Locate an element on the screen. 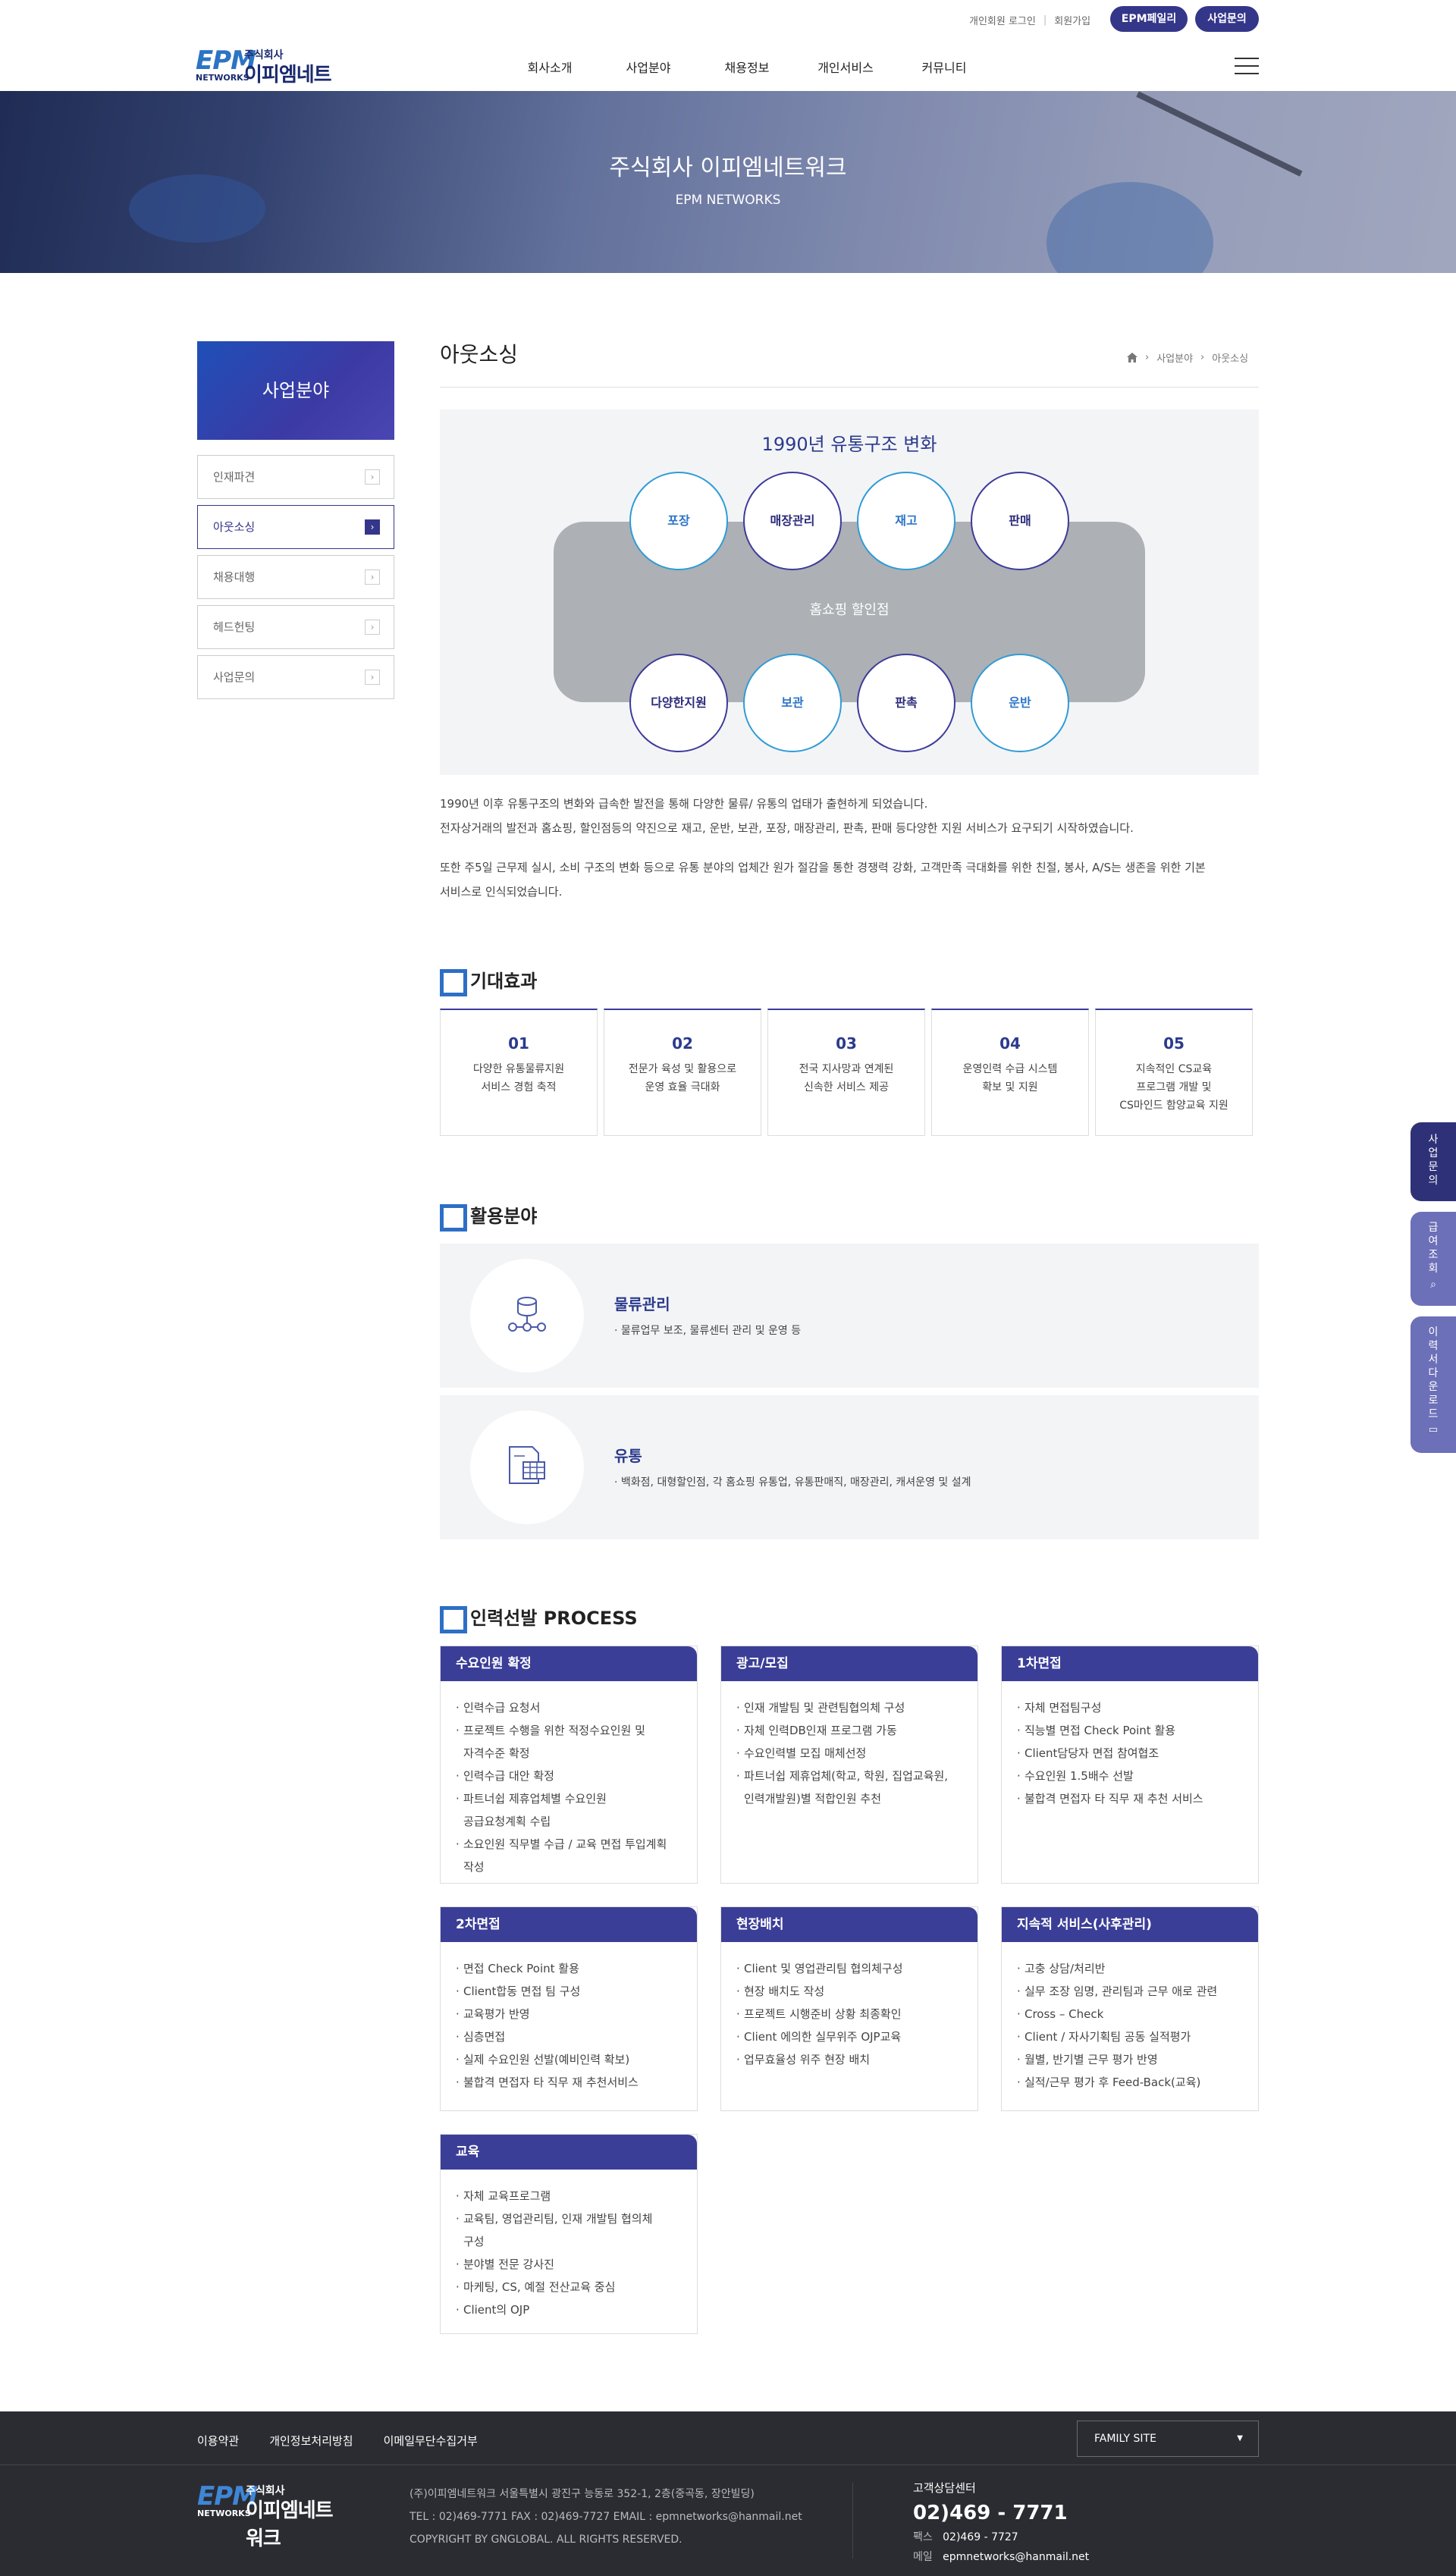 This screenshot has width=1456, height=2576. footer-link-privacy: 개인정보처리방침 is located at coordinates (311, 2441).